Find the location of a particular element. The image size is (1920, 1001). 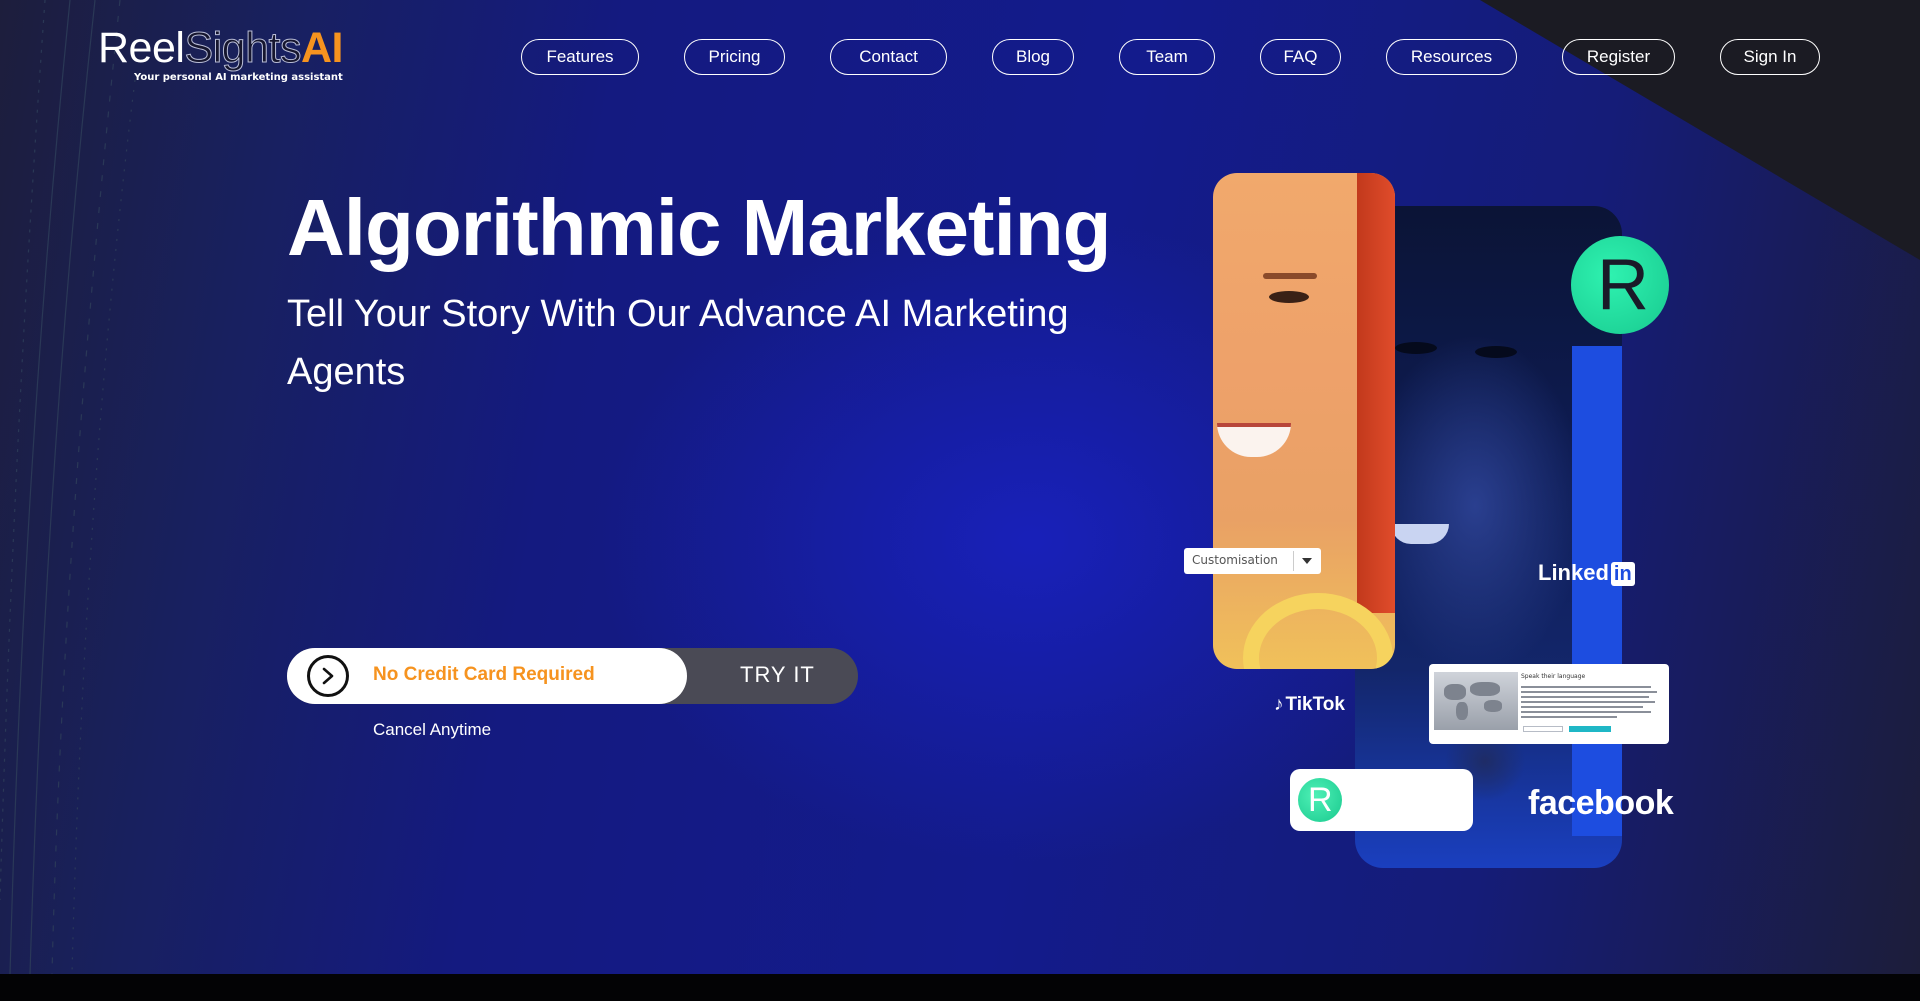

no-credit-card-label: No Credit Card Required is located at coordinates (484, 674).